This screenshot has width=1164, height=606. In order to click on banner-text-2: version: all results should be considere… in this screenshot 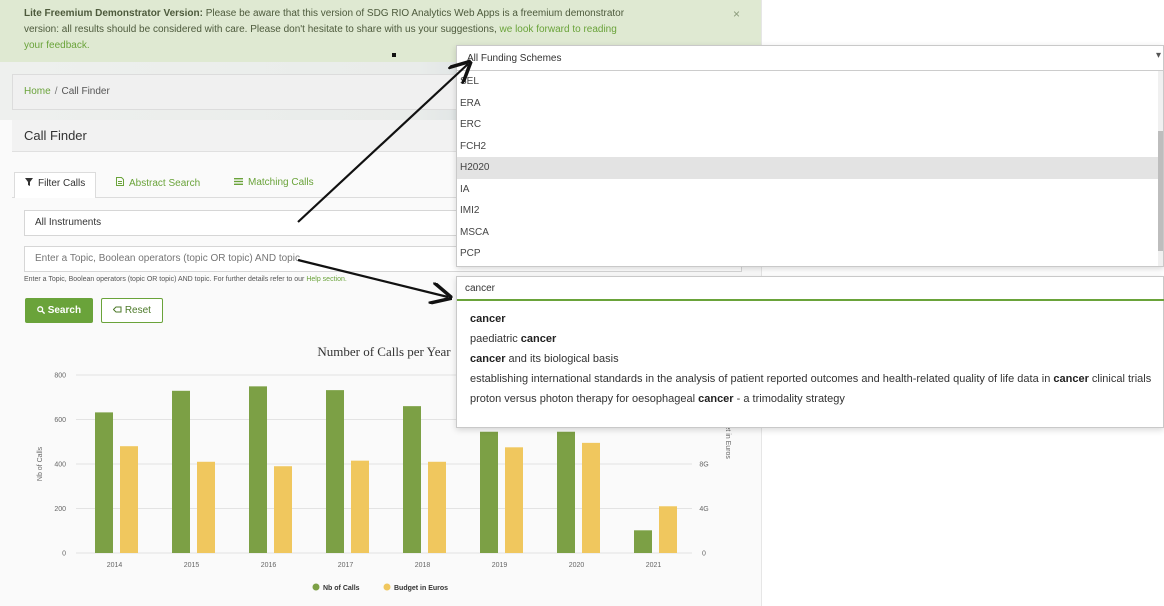, I will do `click(262, 29)`.